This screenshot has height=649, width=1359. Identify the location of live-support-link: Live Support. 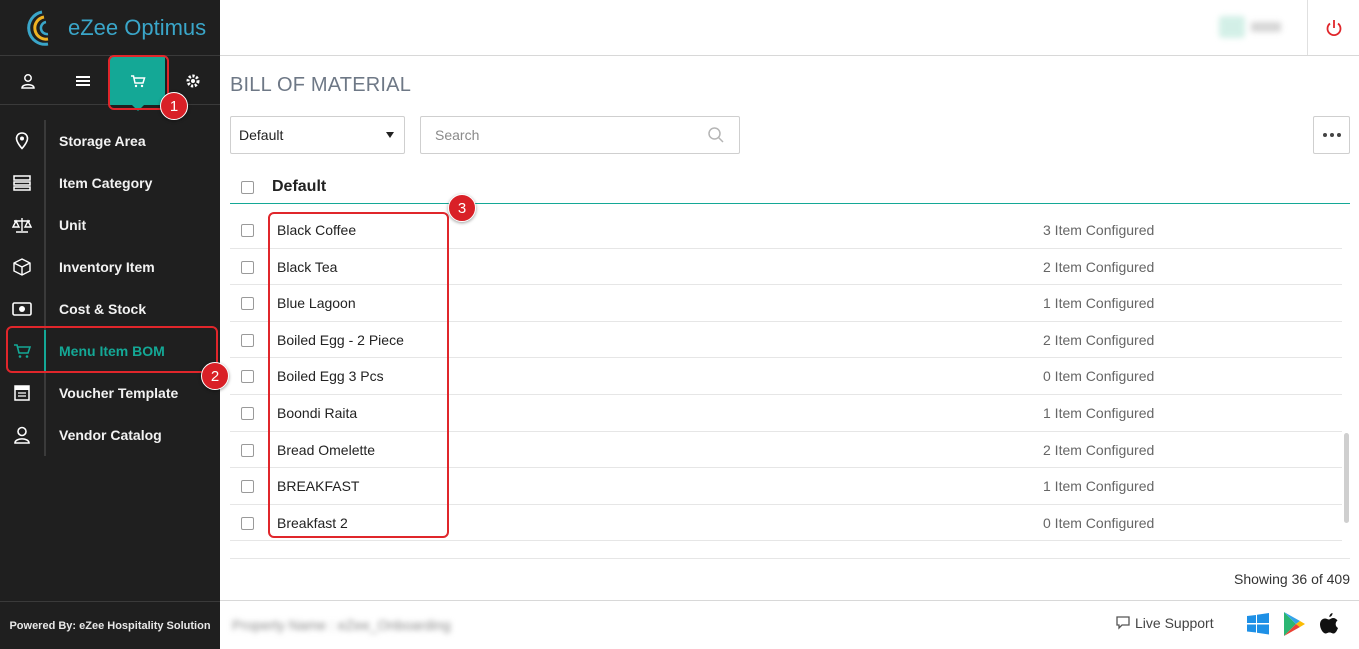
(1164, 623).